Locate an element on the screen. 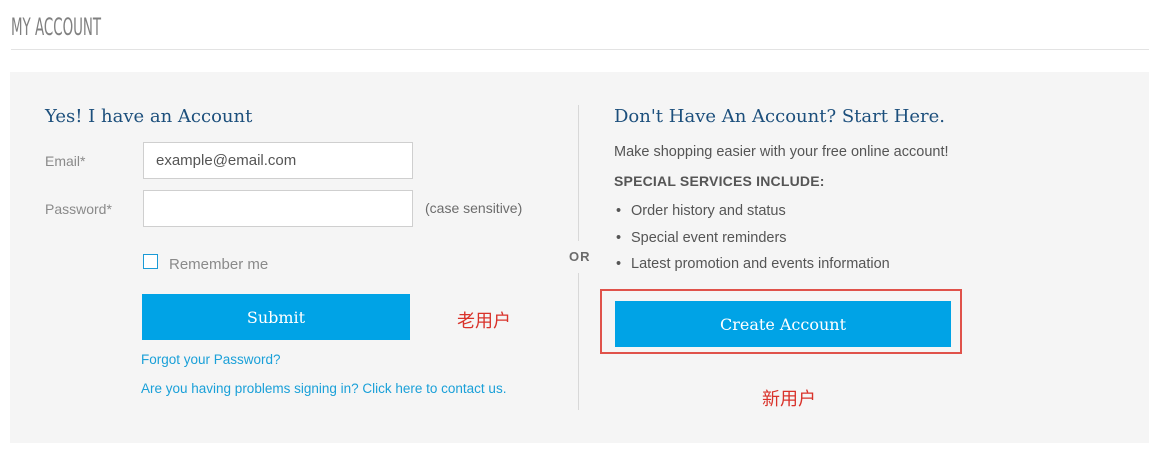  password-input is located at coordinates (278, 208).